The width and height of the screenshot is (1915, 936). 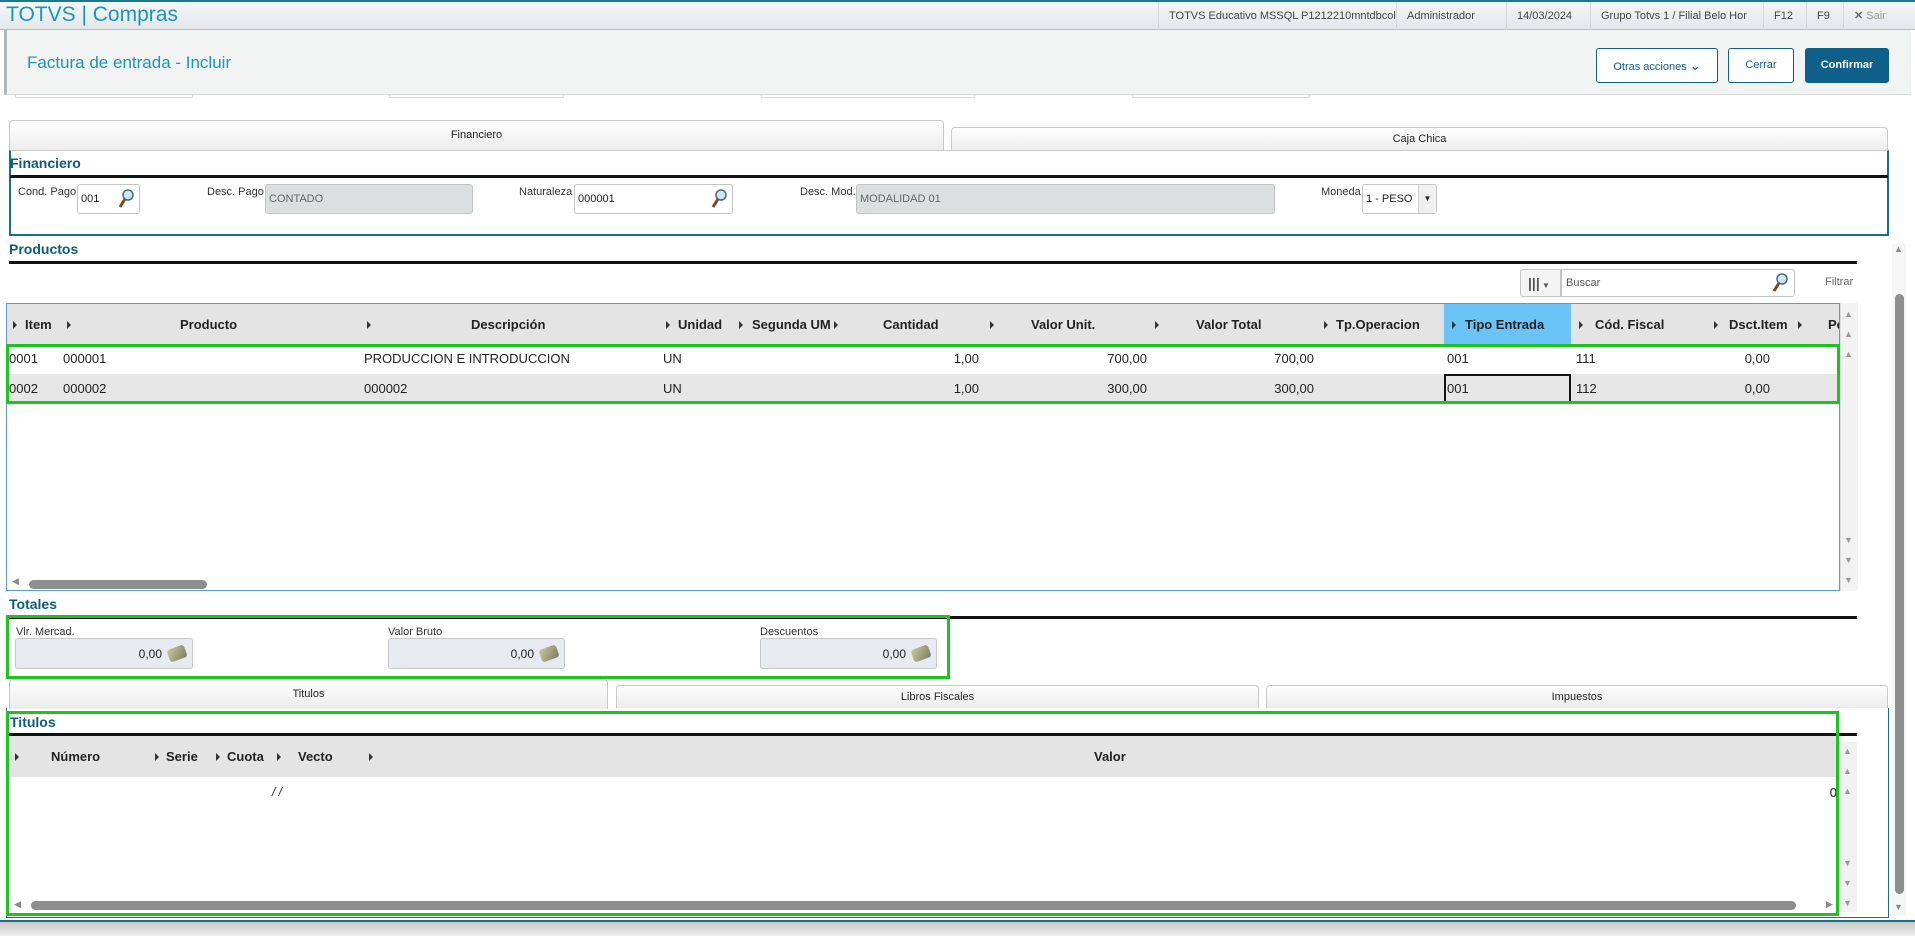 What do you see at coordinates (1504, 324) in the screenshot?
I see `col-tipo-entrada: Tipo Entrada` at bounding box center [1504, 324].